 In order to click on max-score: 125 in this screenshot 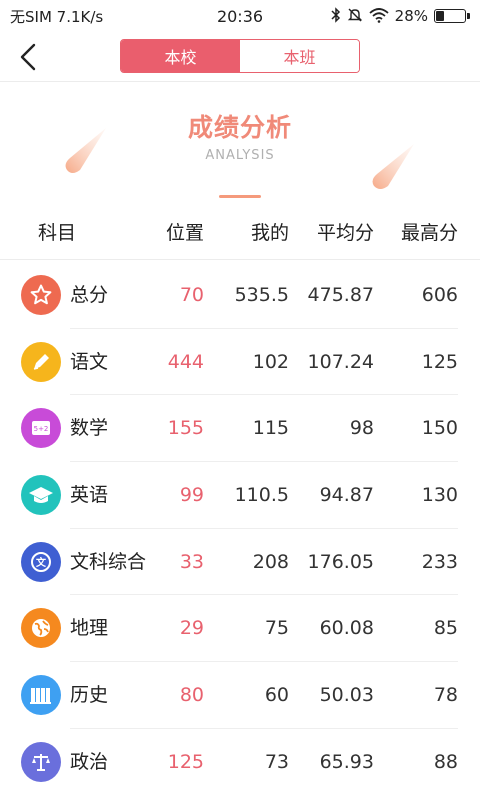, I will do `click(439, 361)`.